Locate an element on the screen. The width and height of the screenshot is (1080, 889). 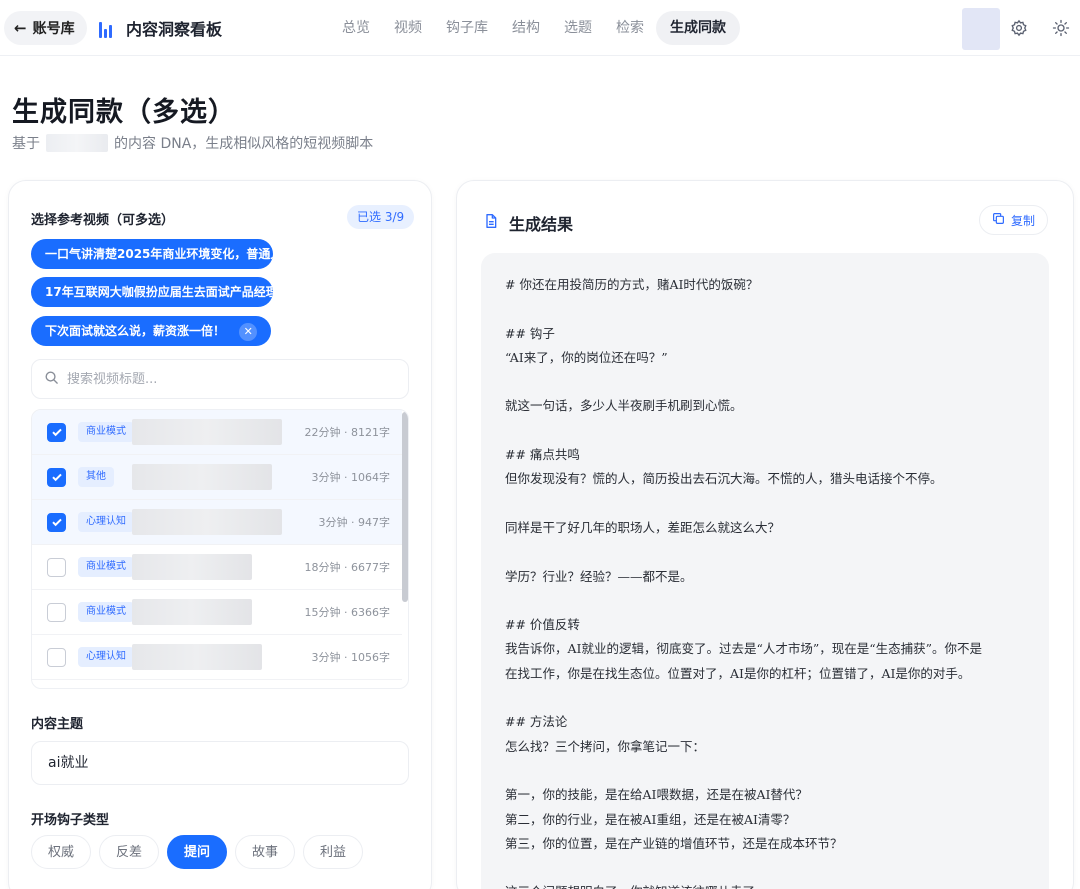
result-line: 第二，你的行业，是在被AI重组，还是在被AI清零？ is located at coordinates (650, 819).